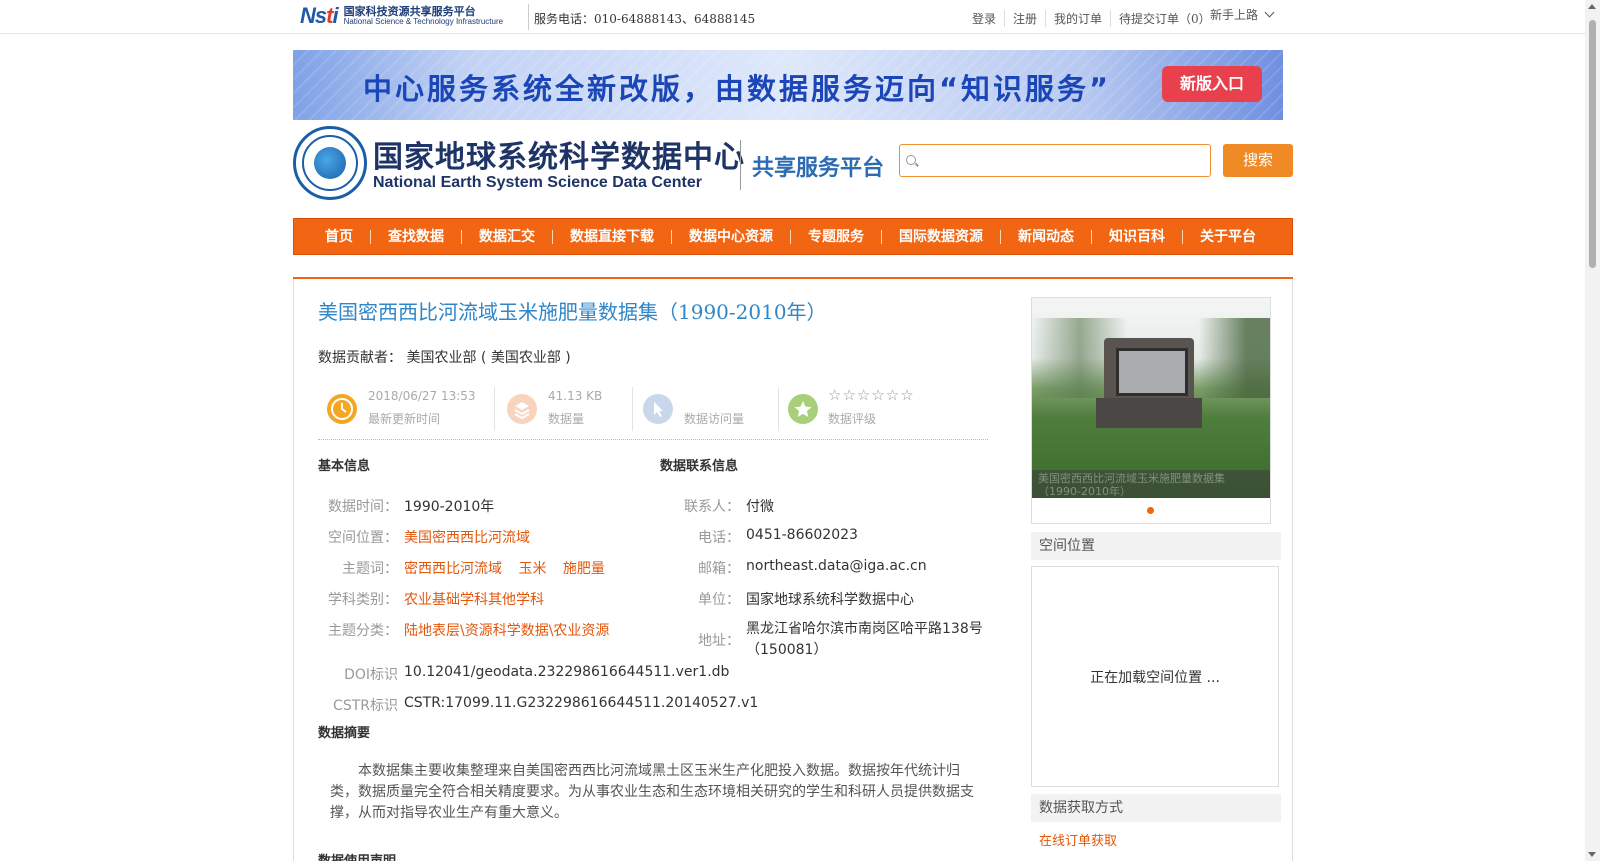  Describe the element at coordinates (719, 641) in the screenshot. I see `contact-address-label: 地址：` at that location.